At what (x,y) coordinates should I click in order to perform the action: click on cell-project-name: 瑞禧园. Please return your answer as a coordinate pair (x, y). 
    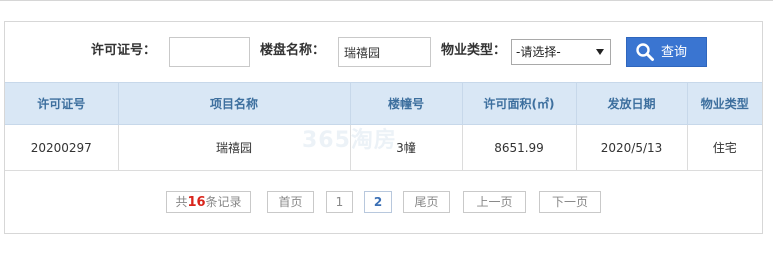
    Looking at the image, I should click on (234, 147).